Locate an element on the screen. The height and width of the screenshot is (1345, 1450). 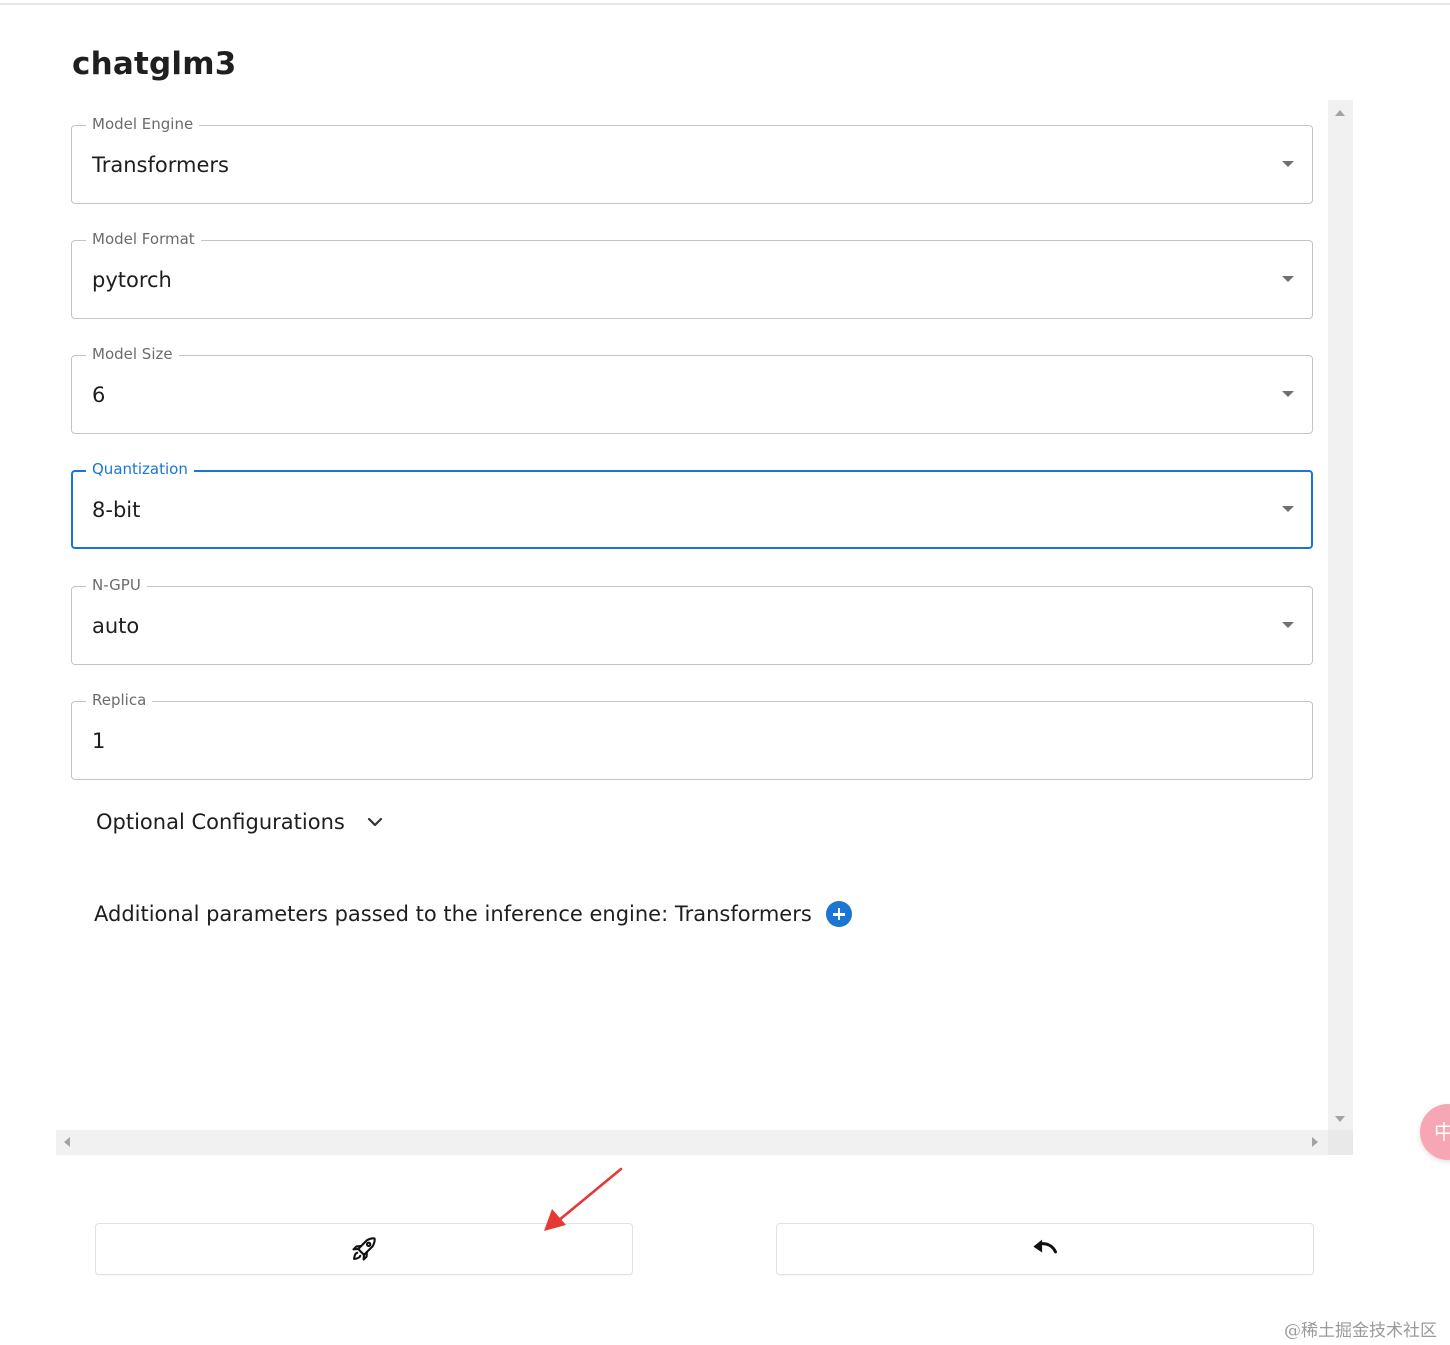
model-format-select: Model Format pytorch is located at coordinates (692, 274).